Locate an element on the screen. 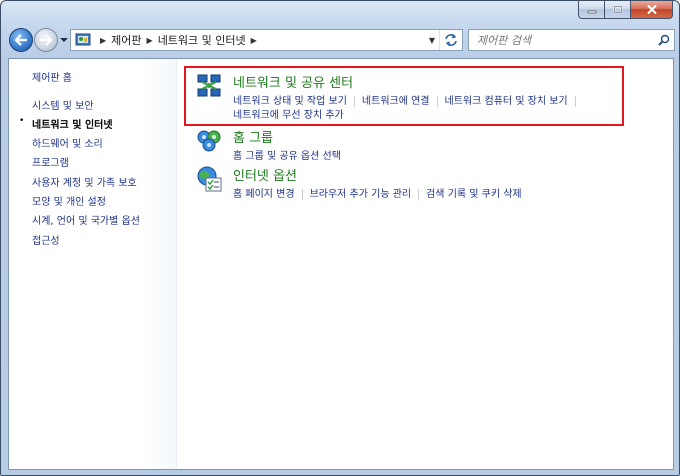 Image resolution: width=680 pixels, height=476 pixels. network-center-icon is located at coordinates (209, 85).